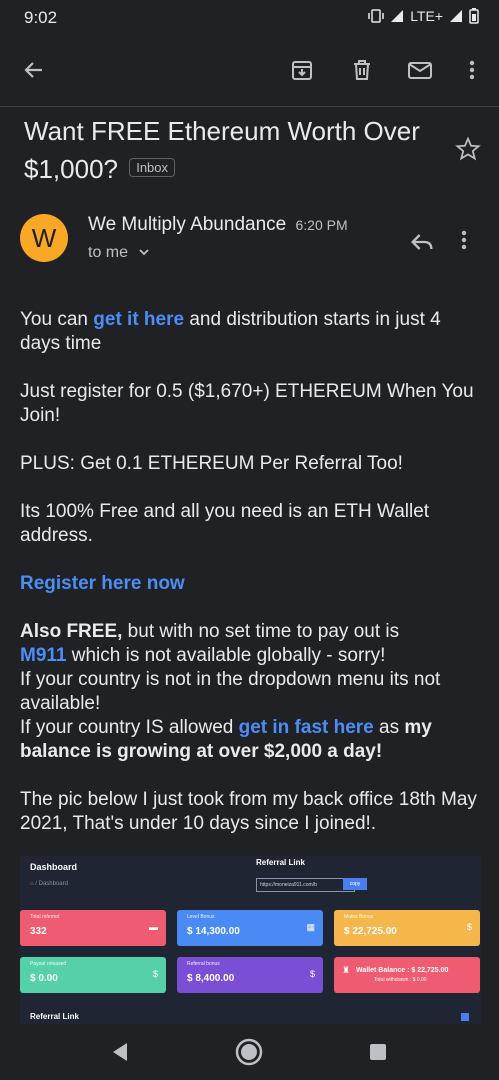 This screenshot has width=499, height=1080. What do you see at coordinates (389, 727) in the screenshot?
I see `body-text: as` at bounding box center [389, 727].